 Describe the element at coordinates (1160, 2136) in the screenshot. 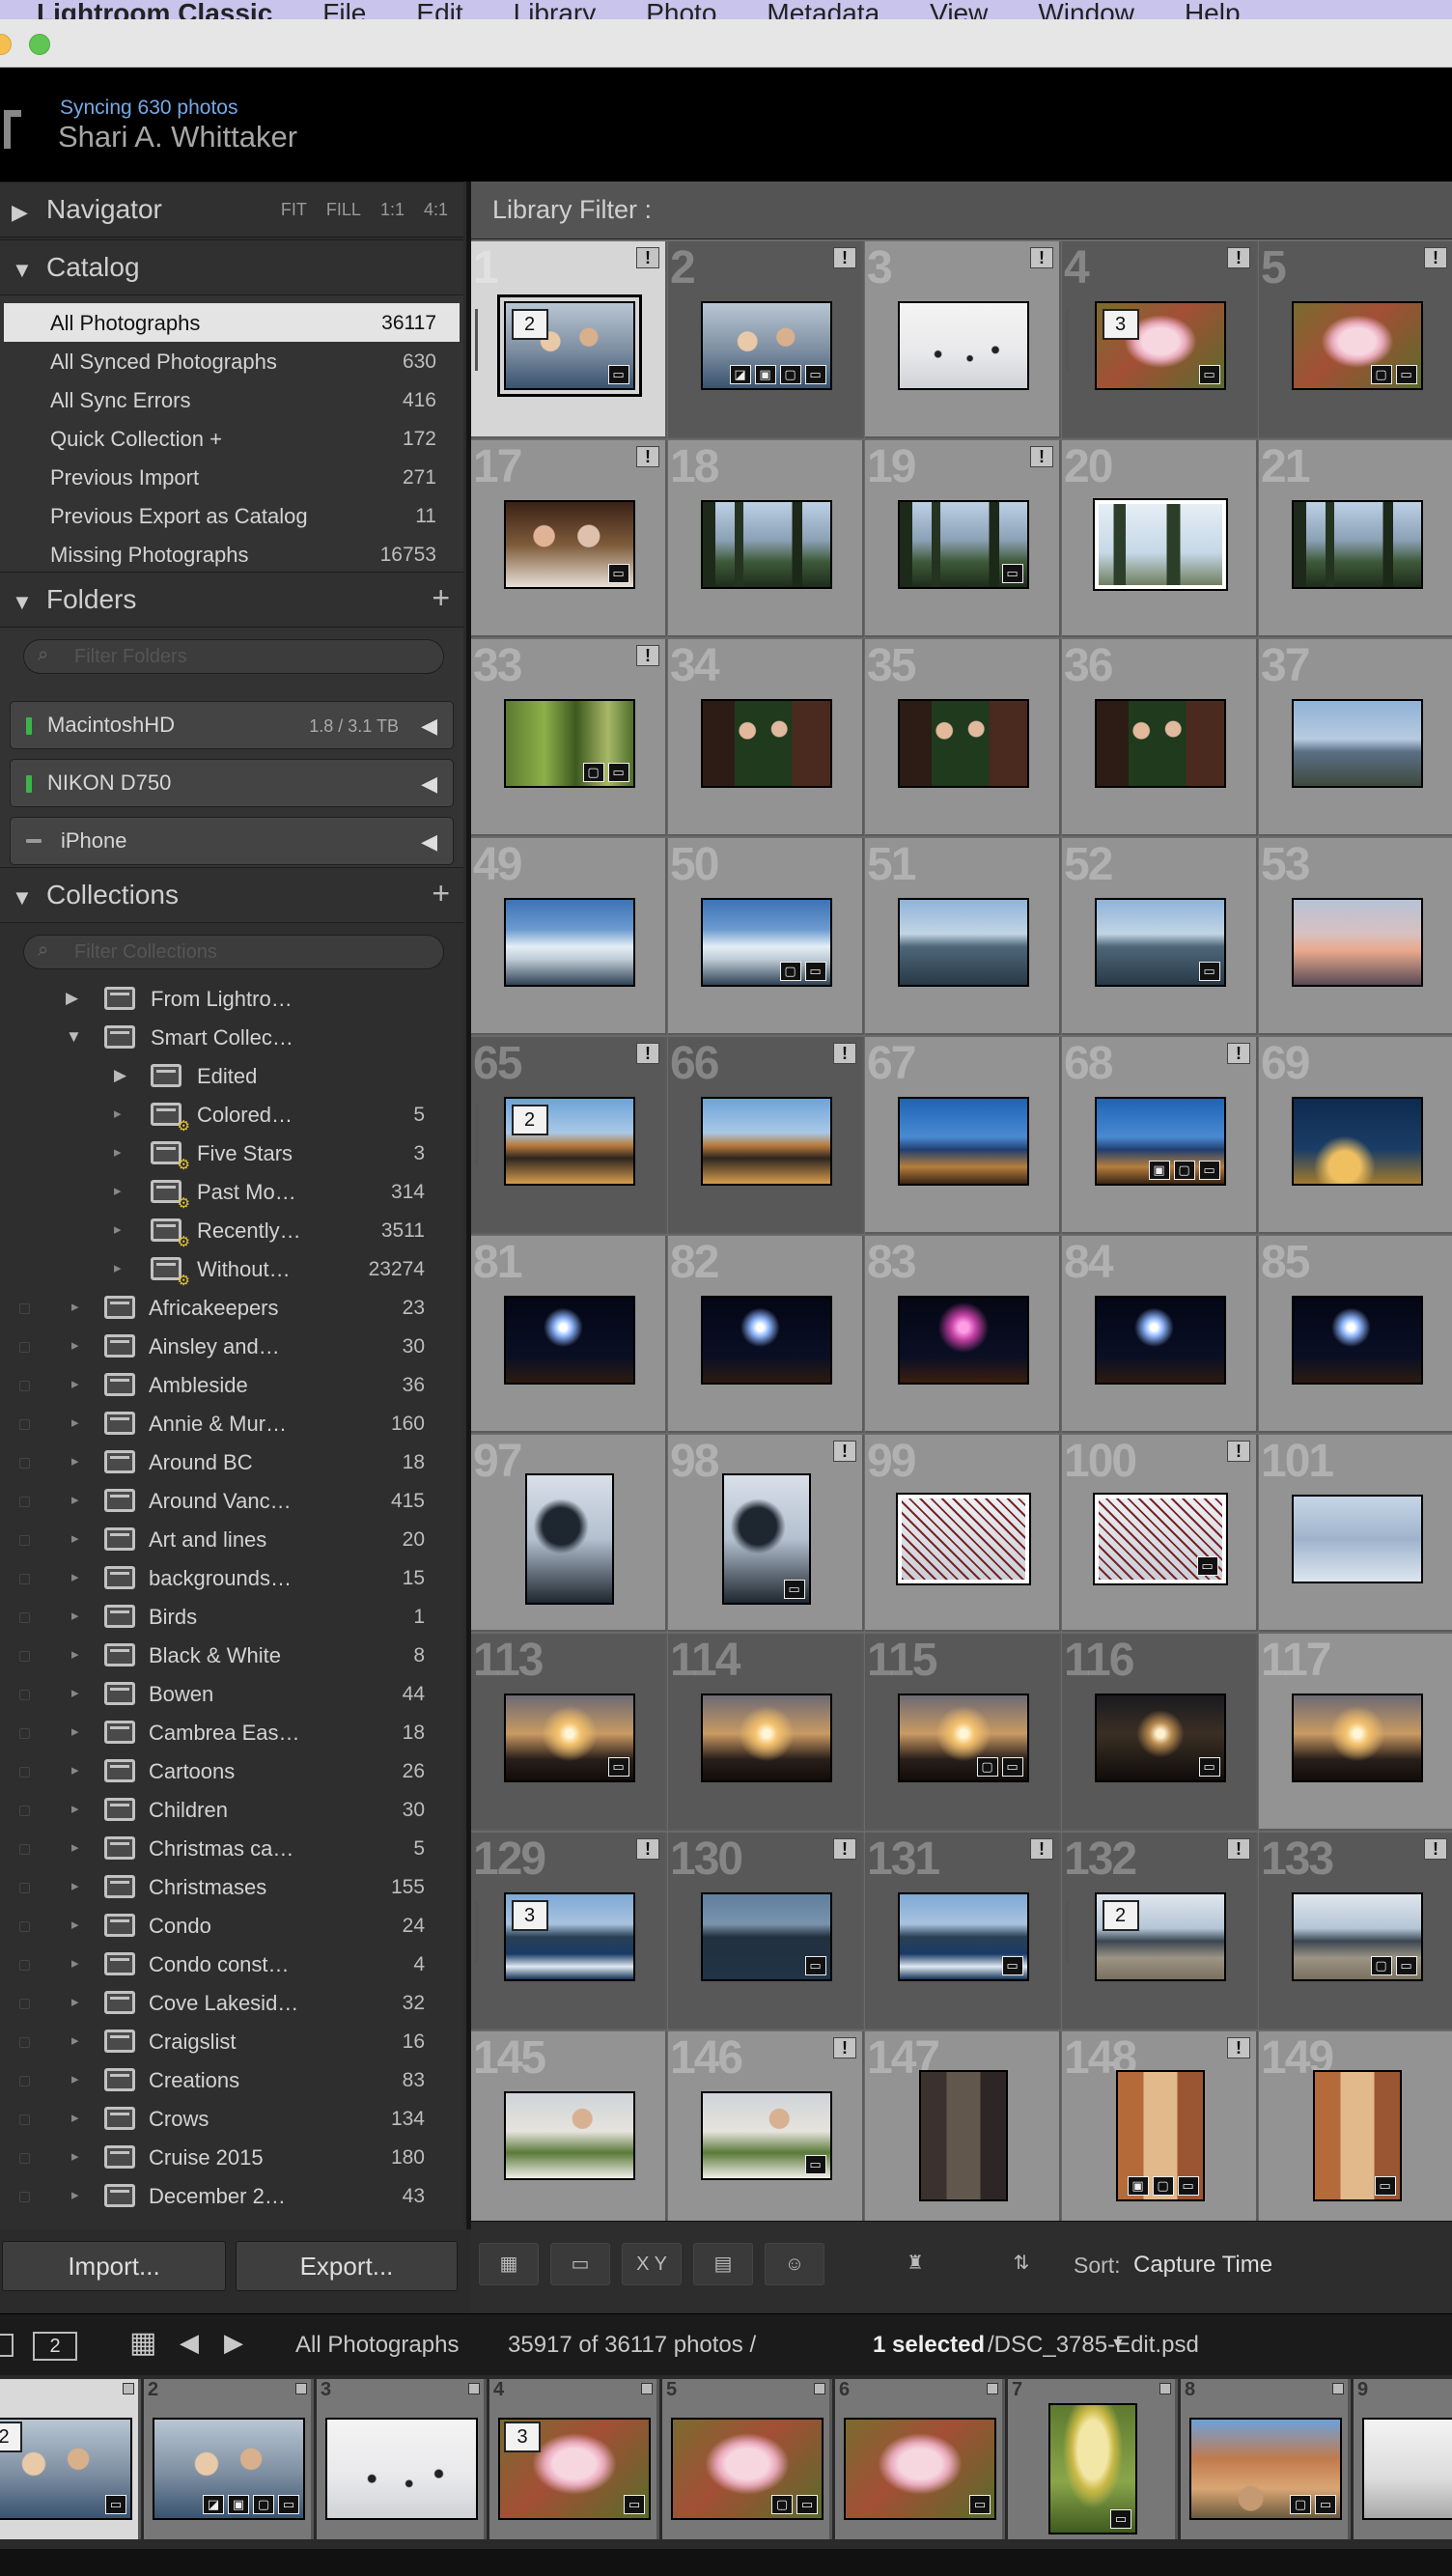

I see `photo-thumbnail: ▭ ▢ ▣` at that location.